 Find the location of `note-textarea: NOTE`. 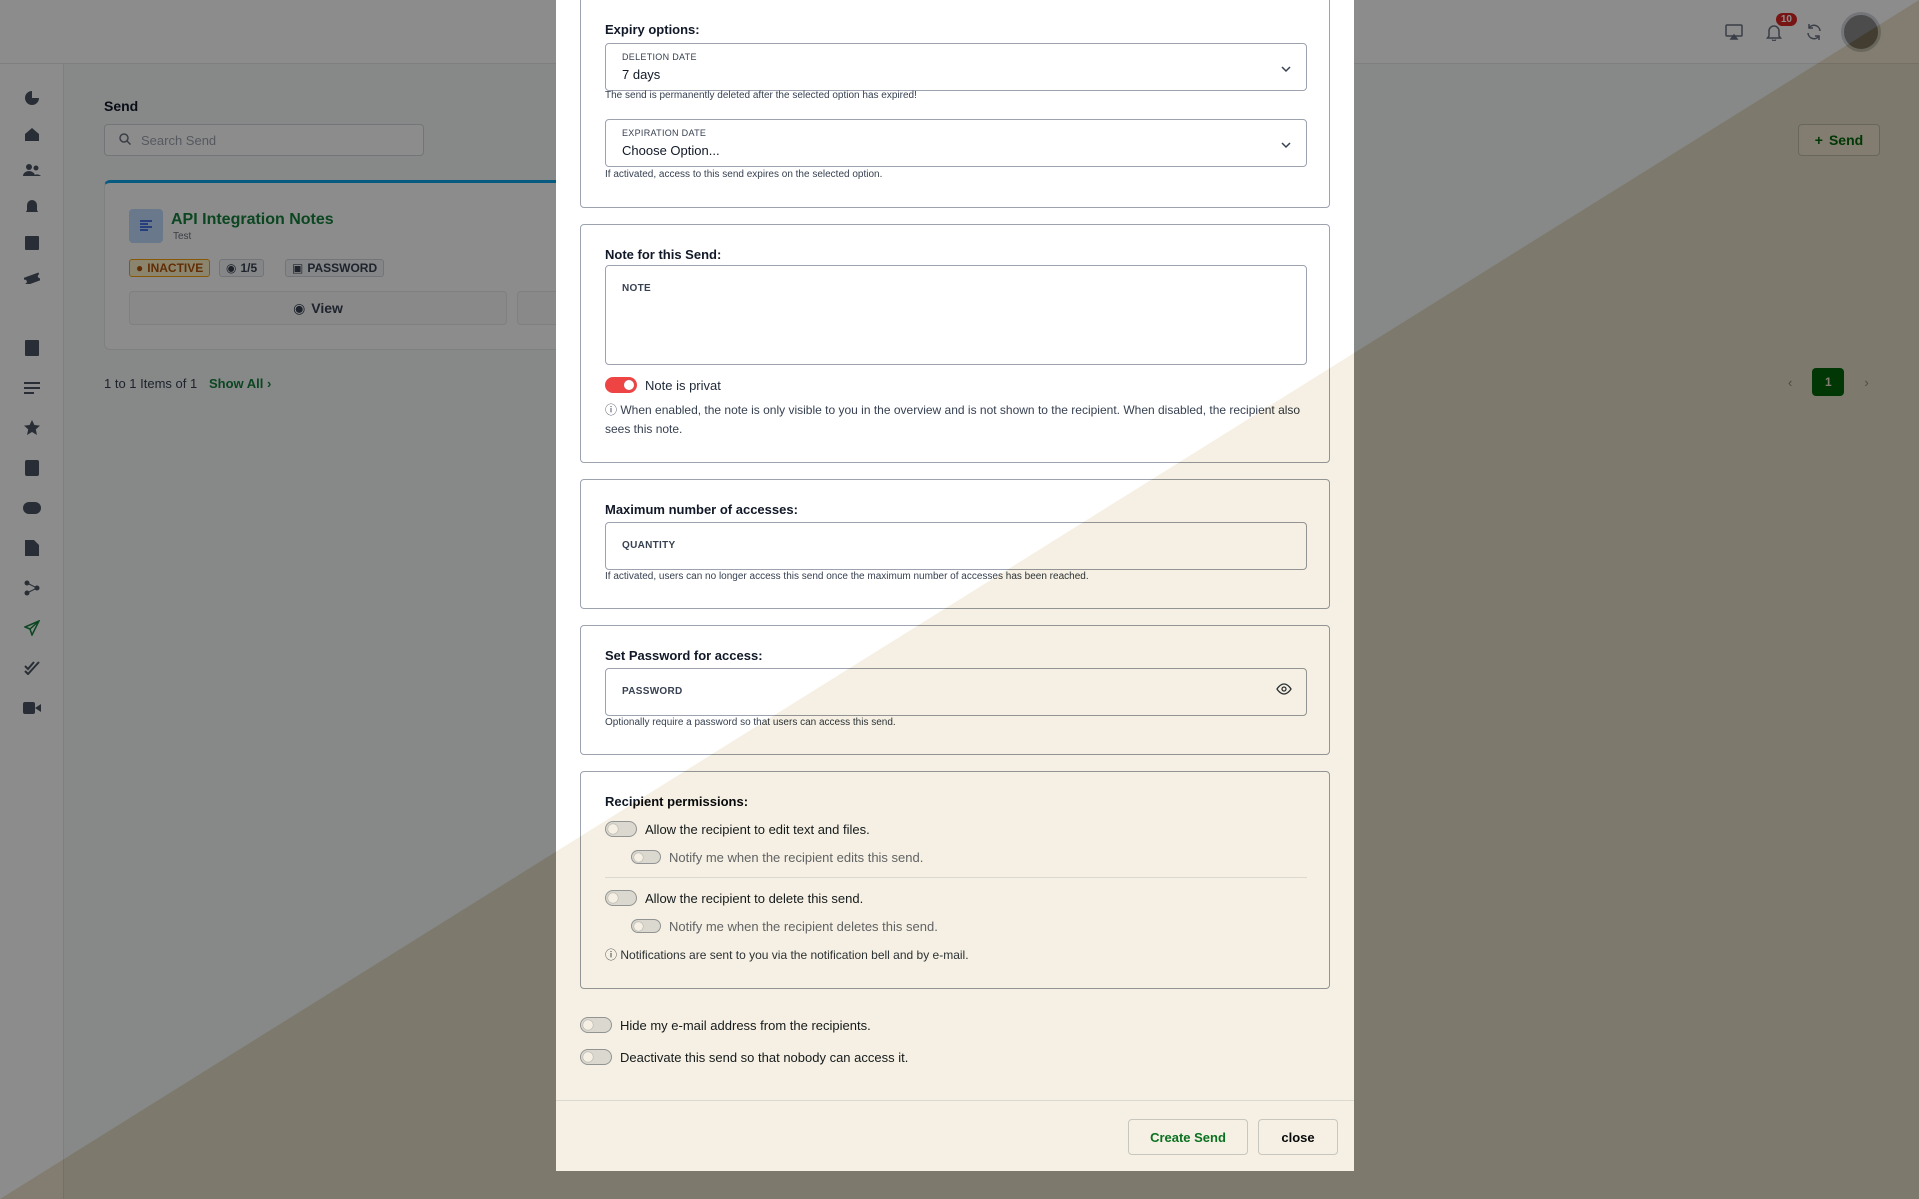

note-textarea: NOTE is located at coordinates (956, 315).